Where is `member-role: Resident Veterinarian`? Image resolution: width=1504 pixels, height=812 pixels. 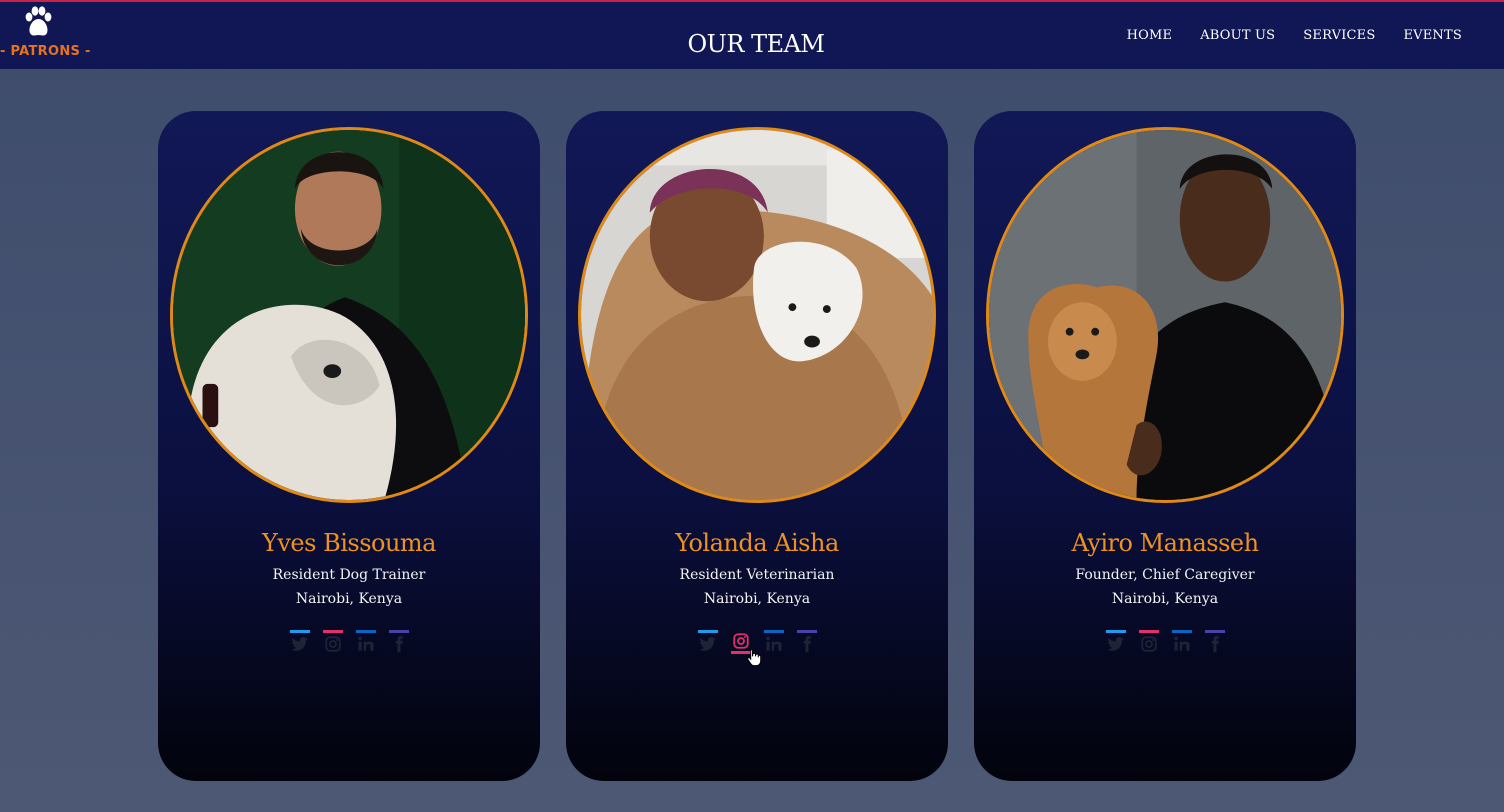 member-role: Resident Veterinarian is located at coordinates (757, 575).